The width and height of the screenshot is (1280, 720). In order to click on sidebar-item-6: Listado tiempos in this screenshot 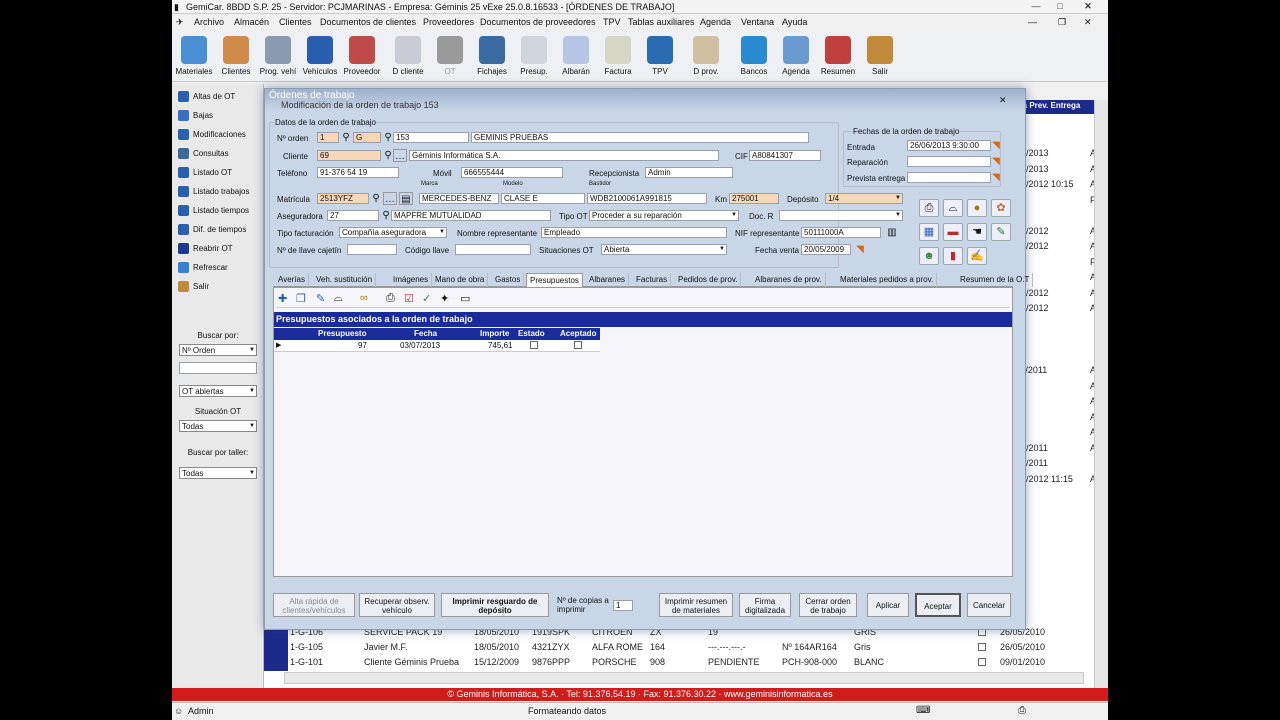, I will do `click(213, 210)`.